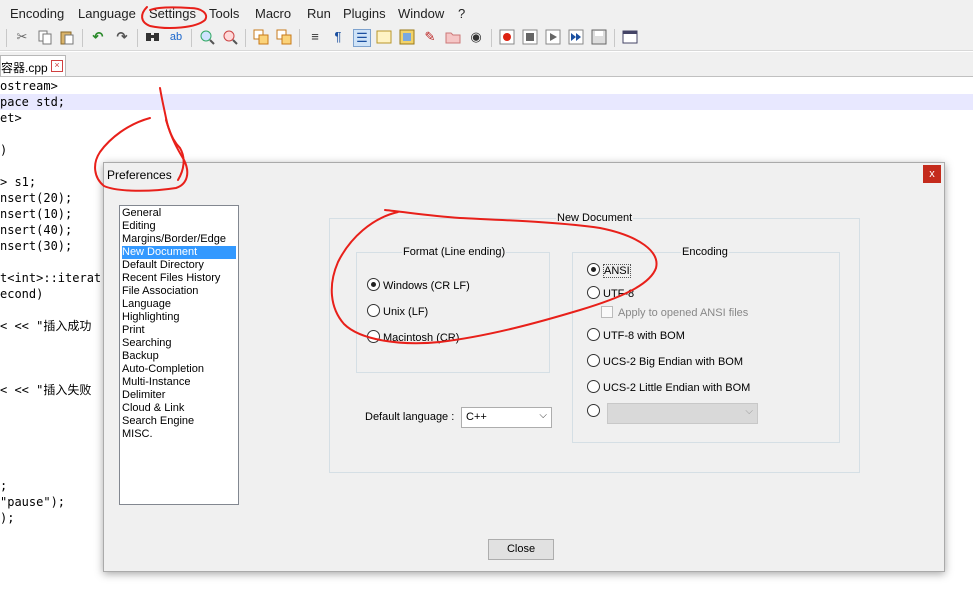 This screenshot has height=598, width=973. Describe the element at coordinates (163, 265) in the screenshot. I see `category-item: Default Directory` at that location.